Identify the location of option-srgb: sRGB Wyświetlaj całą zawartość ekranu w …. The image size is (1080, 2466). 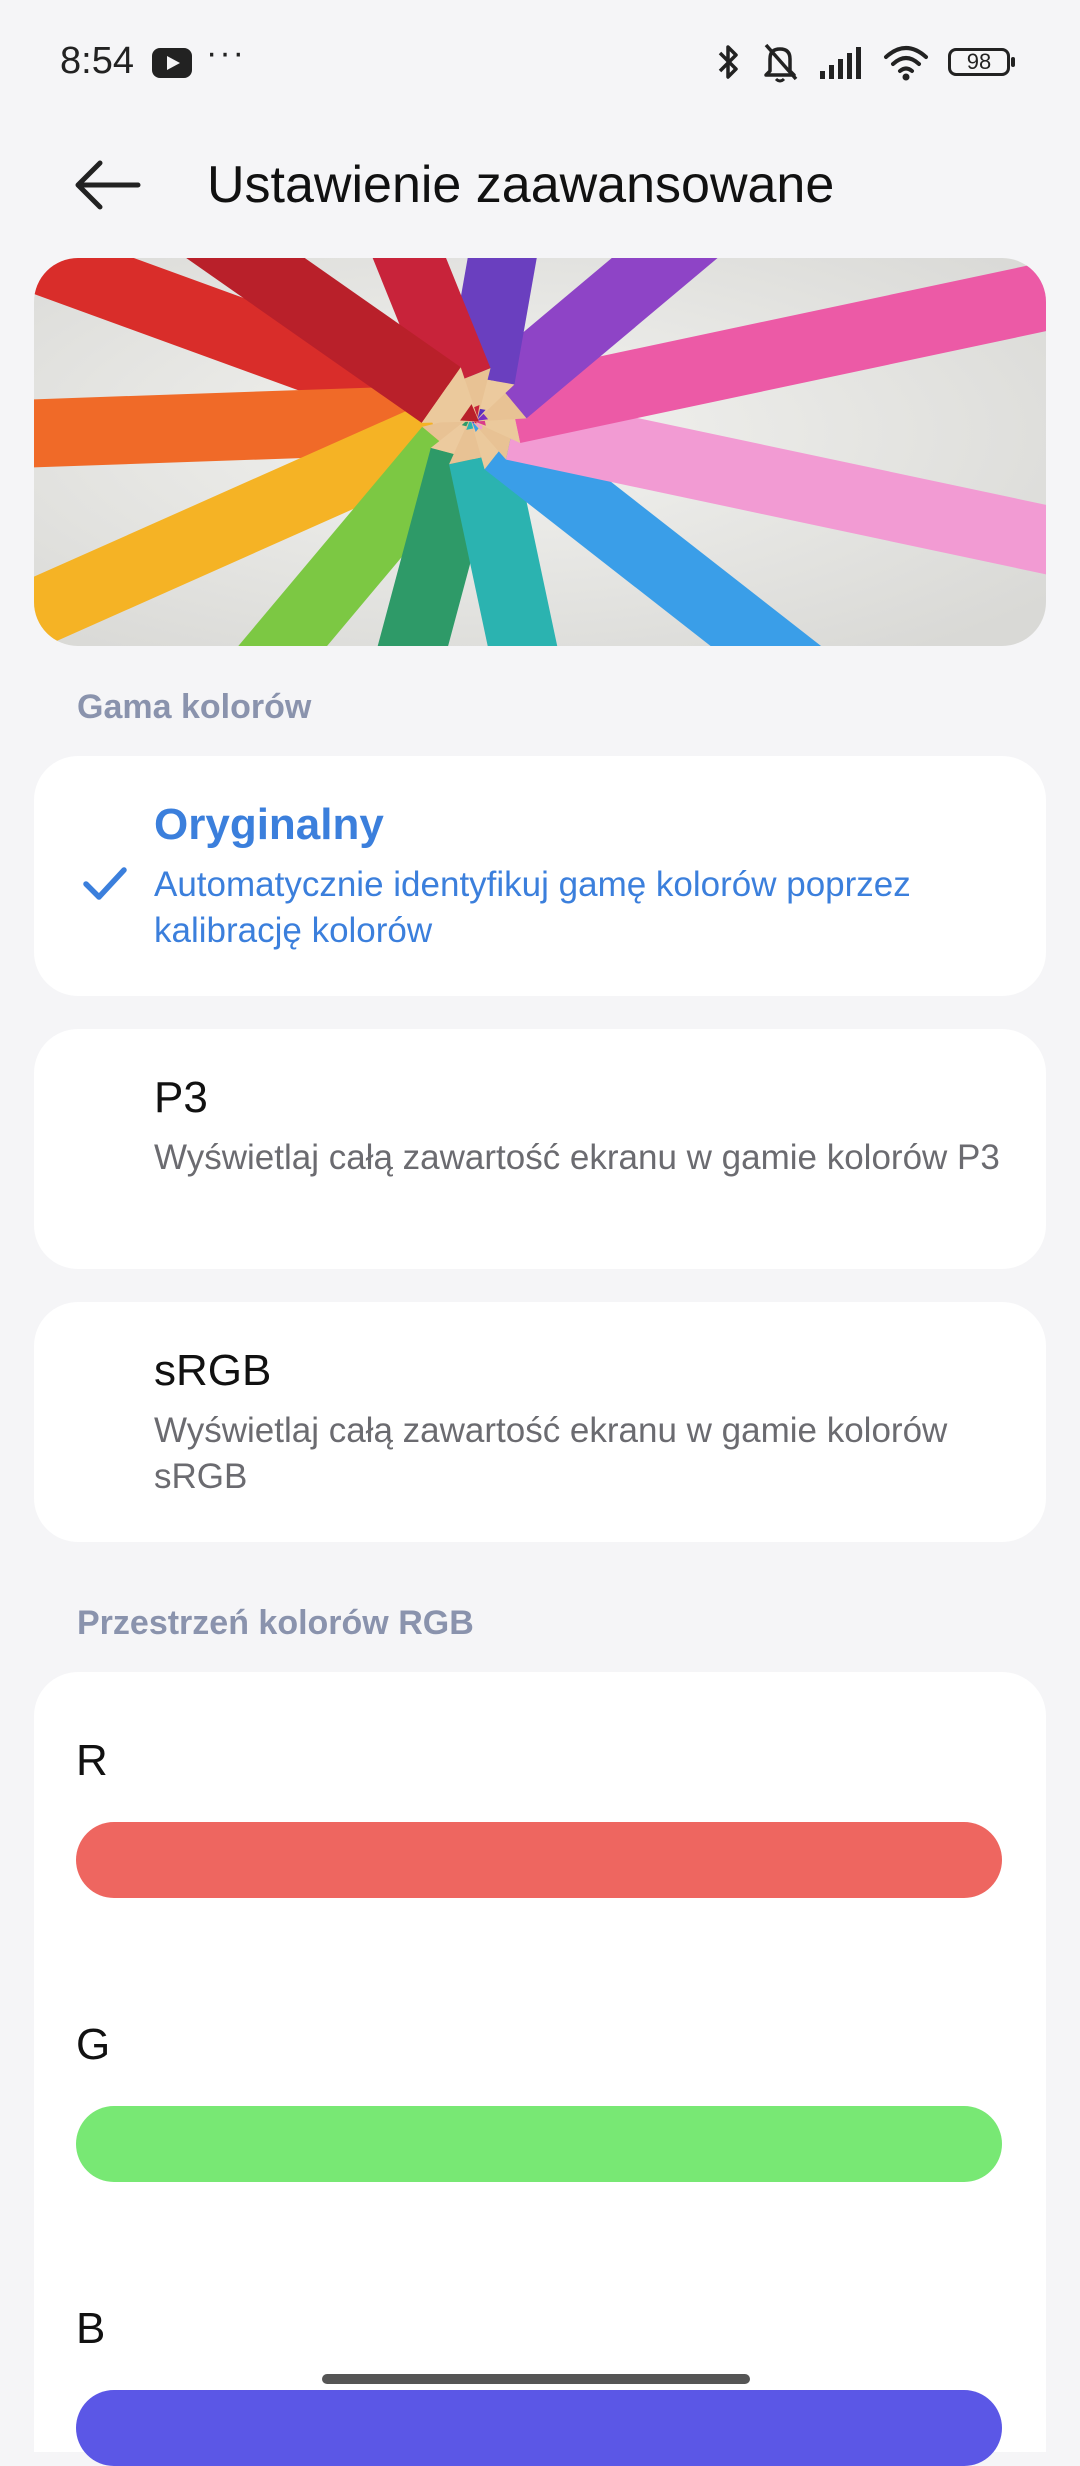
(540, 1422).